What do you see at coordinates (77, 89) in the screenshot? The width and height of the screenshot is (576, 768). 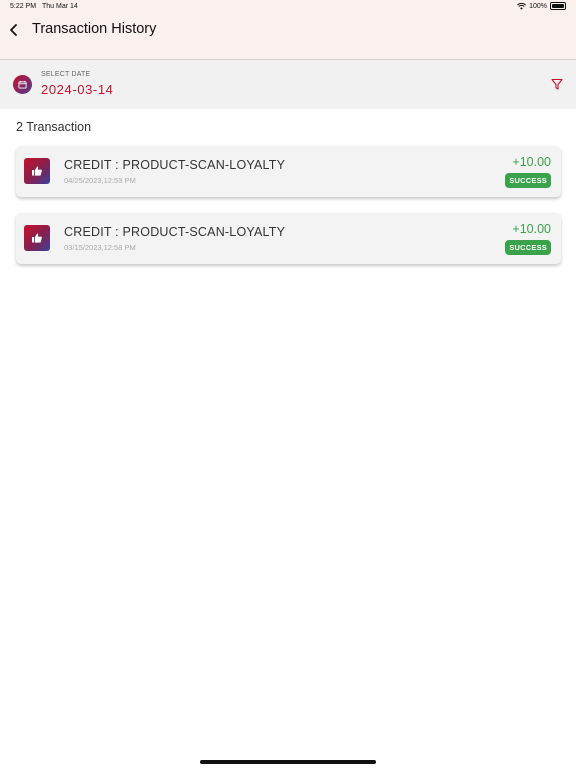 I see `selected-date-value: 2024-03-14` at bounding box center [77, 89].